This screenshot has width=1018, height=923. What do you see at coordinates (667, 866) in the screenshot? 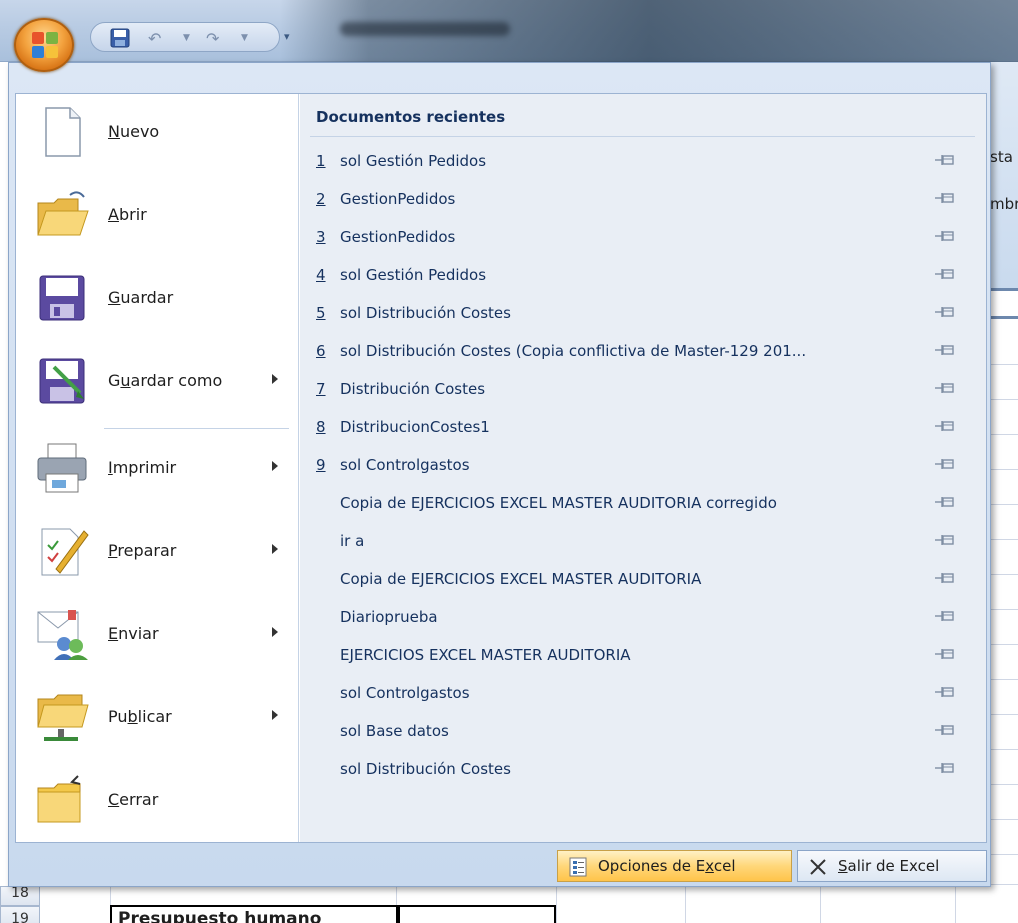
I see `excel-options-label: Opciones de Excel` at bounding box center [667, 866].